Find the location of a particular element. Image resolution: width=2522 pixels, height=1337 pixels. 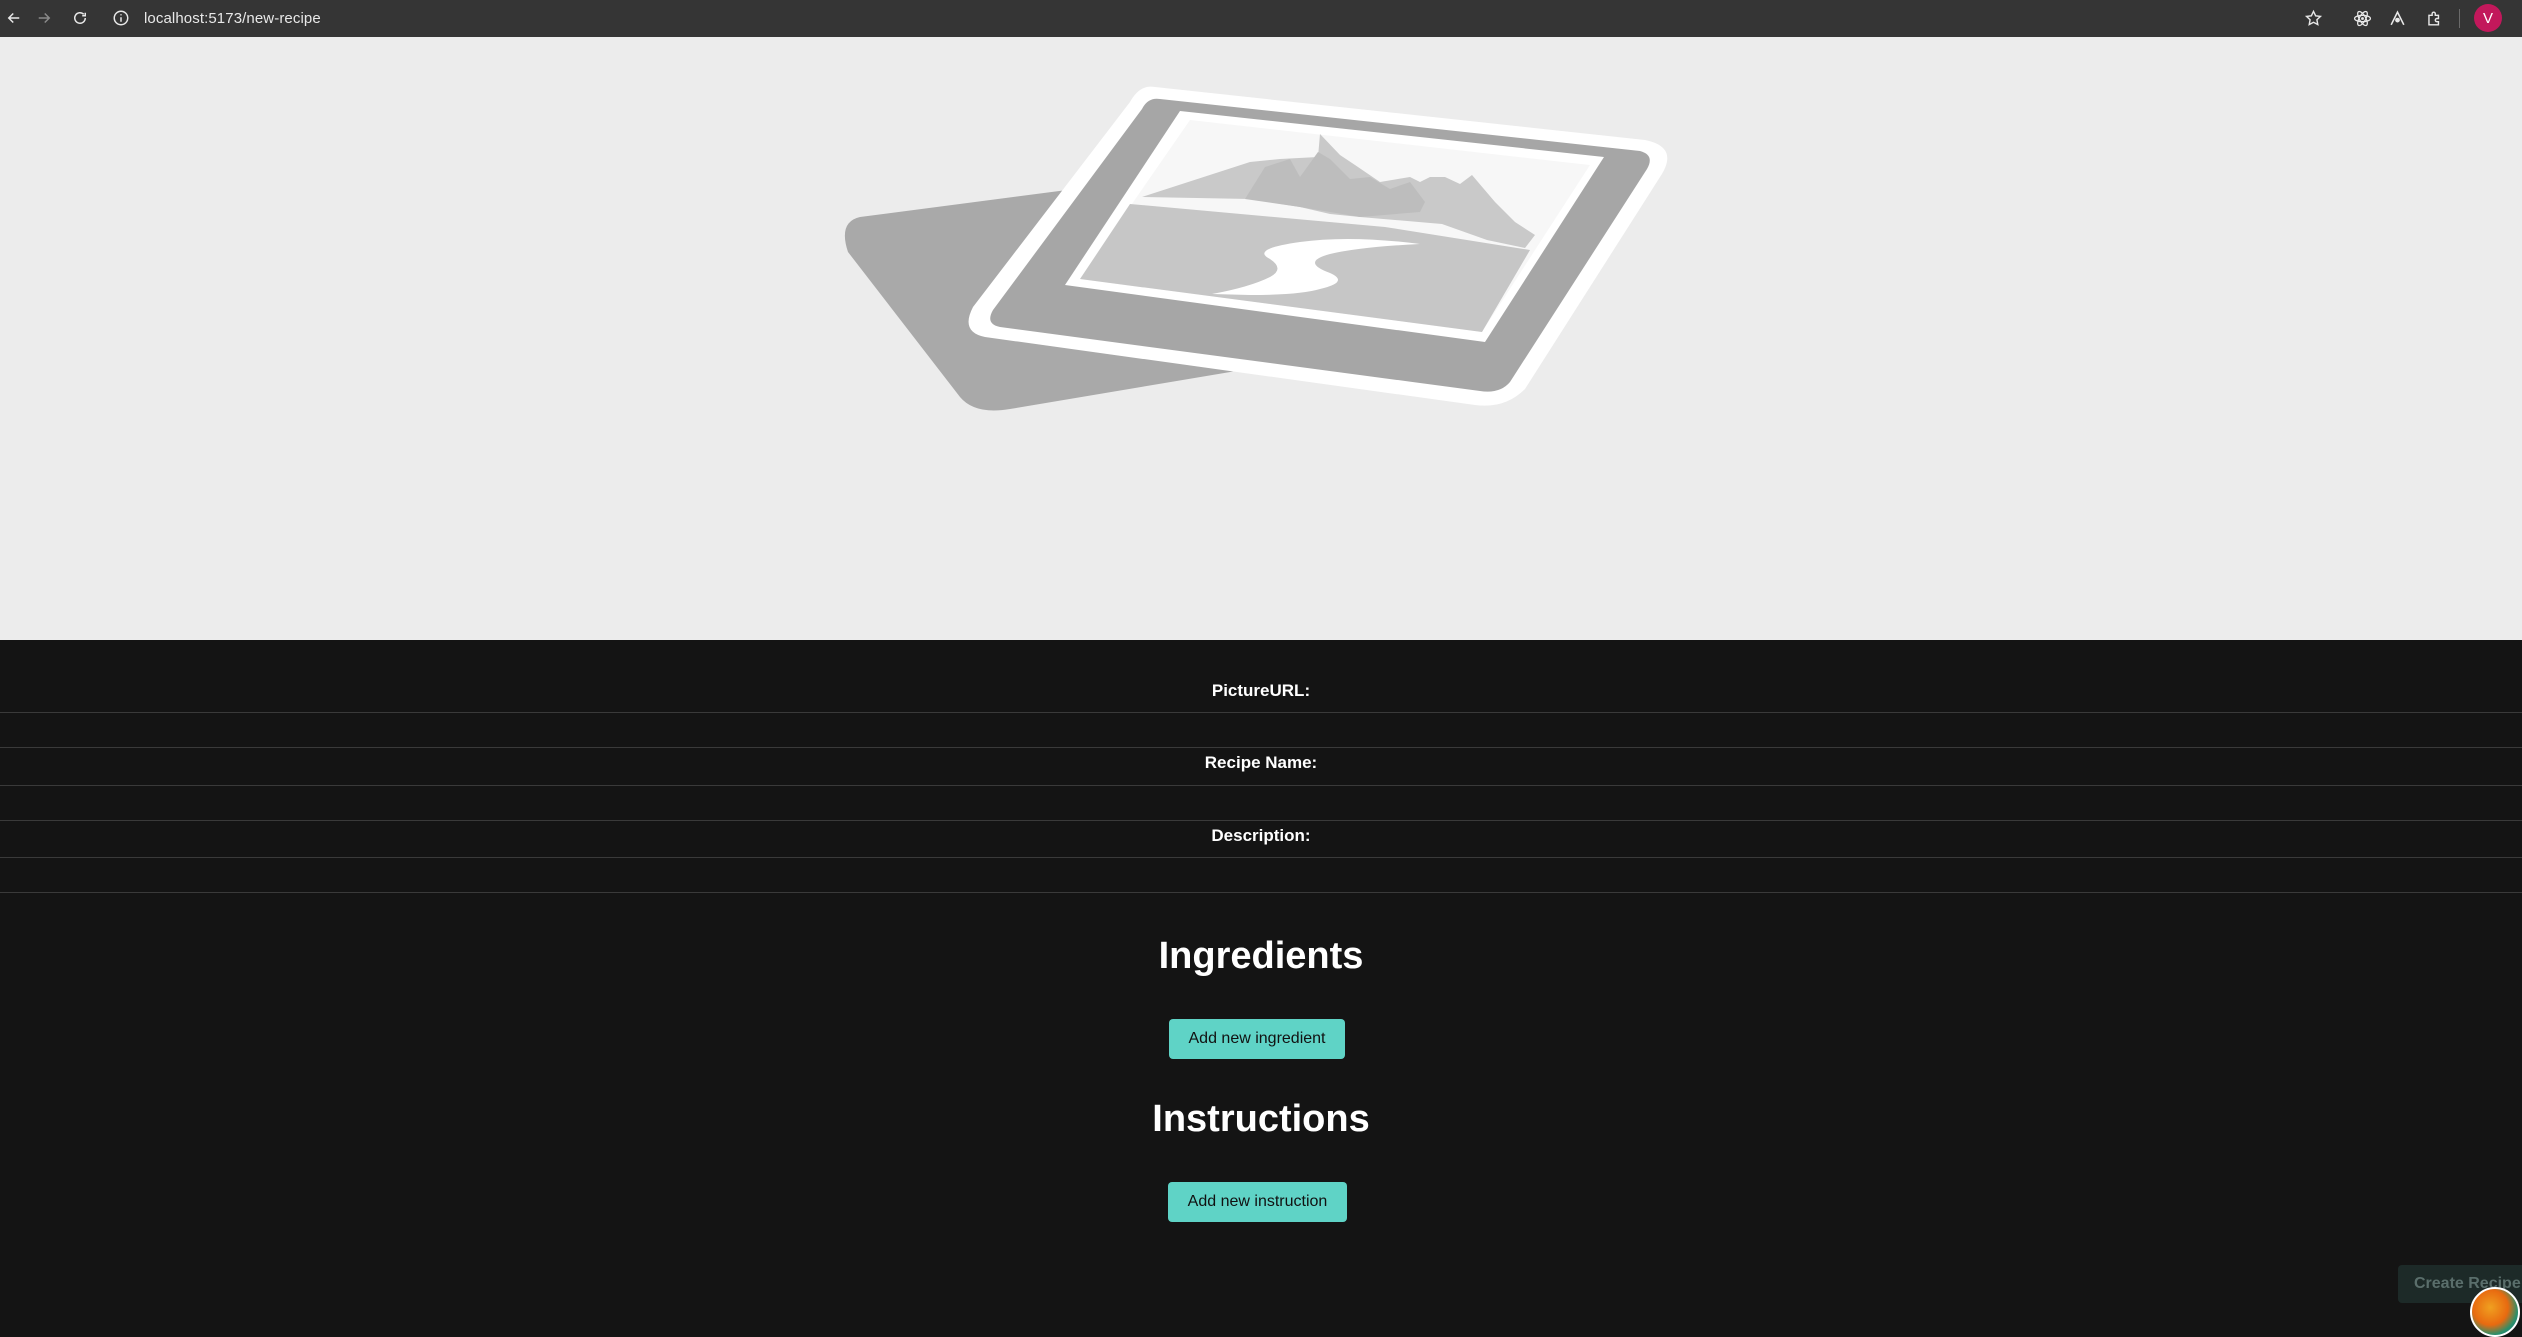

reload-icon is located at coordinates (80, 18).